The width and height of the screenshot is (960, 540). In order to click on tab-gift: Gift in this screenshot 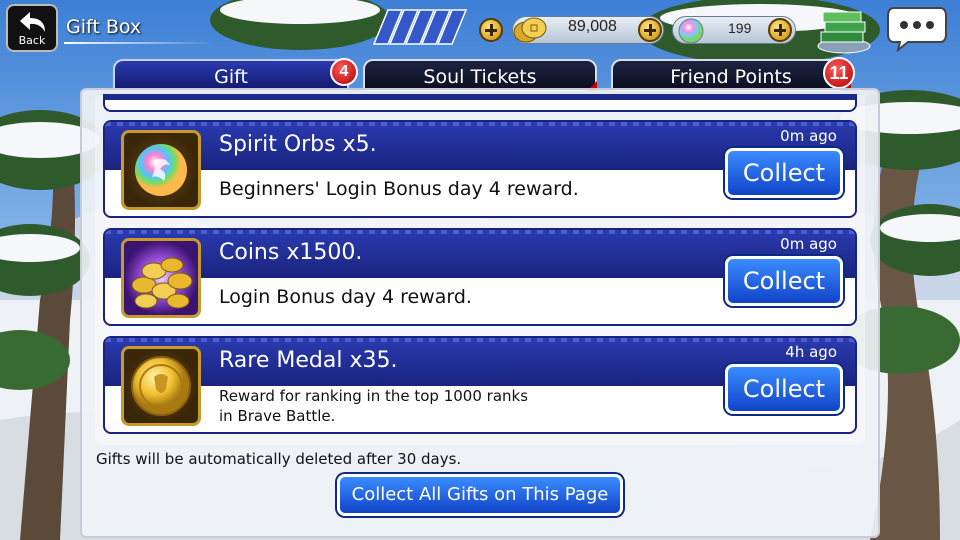, I will do `click(231, 75)`.